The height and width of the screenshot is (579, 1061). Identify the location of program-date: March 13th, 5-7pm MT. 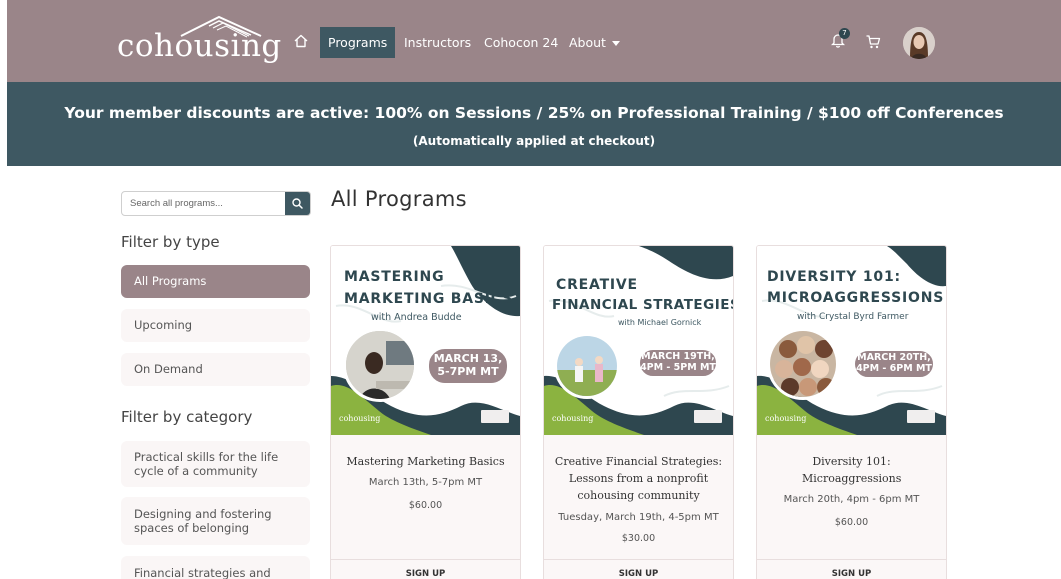
(425, 483).